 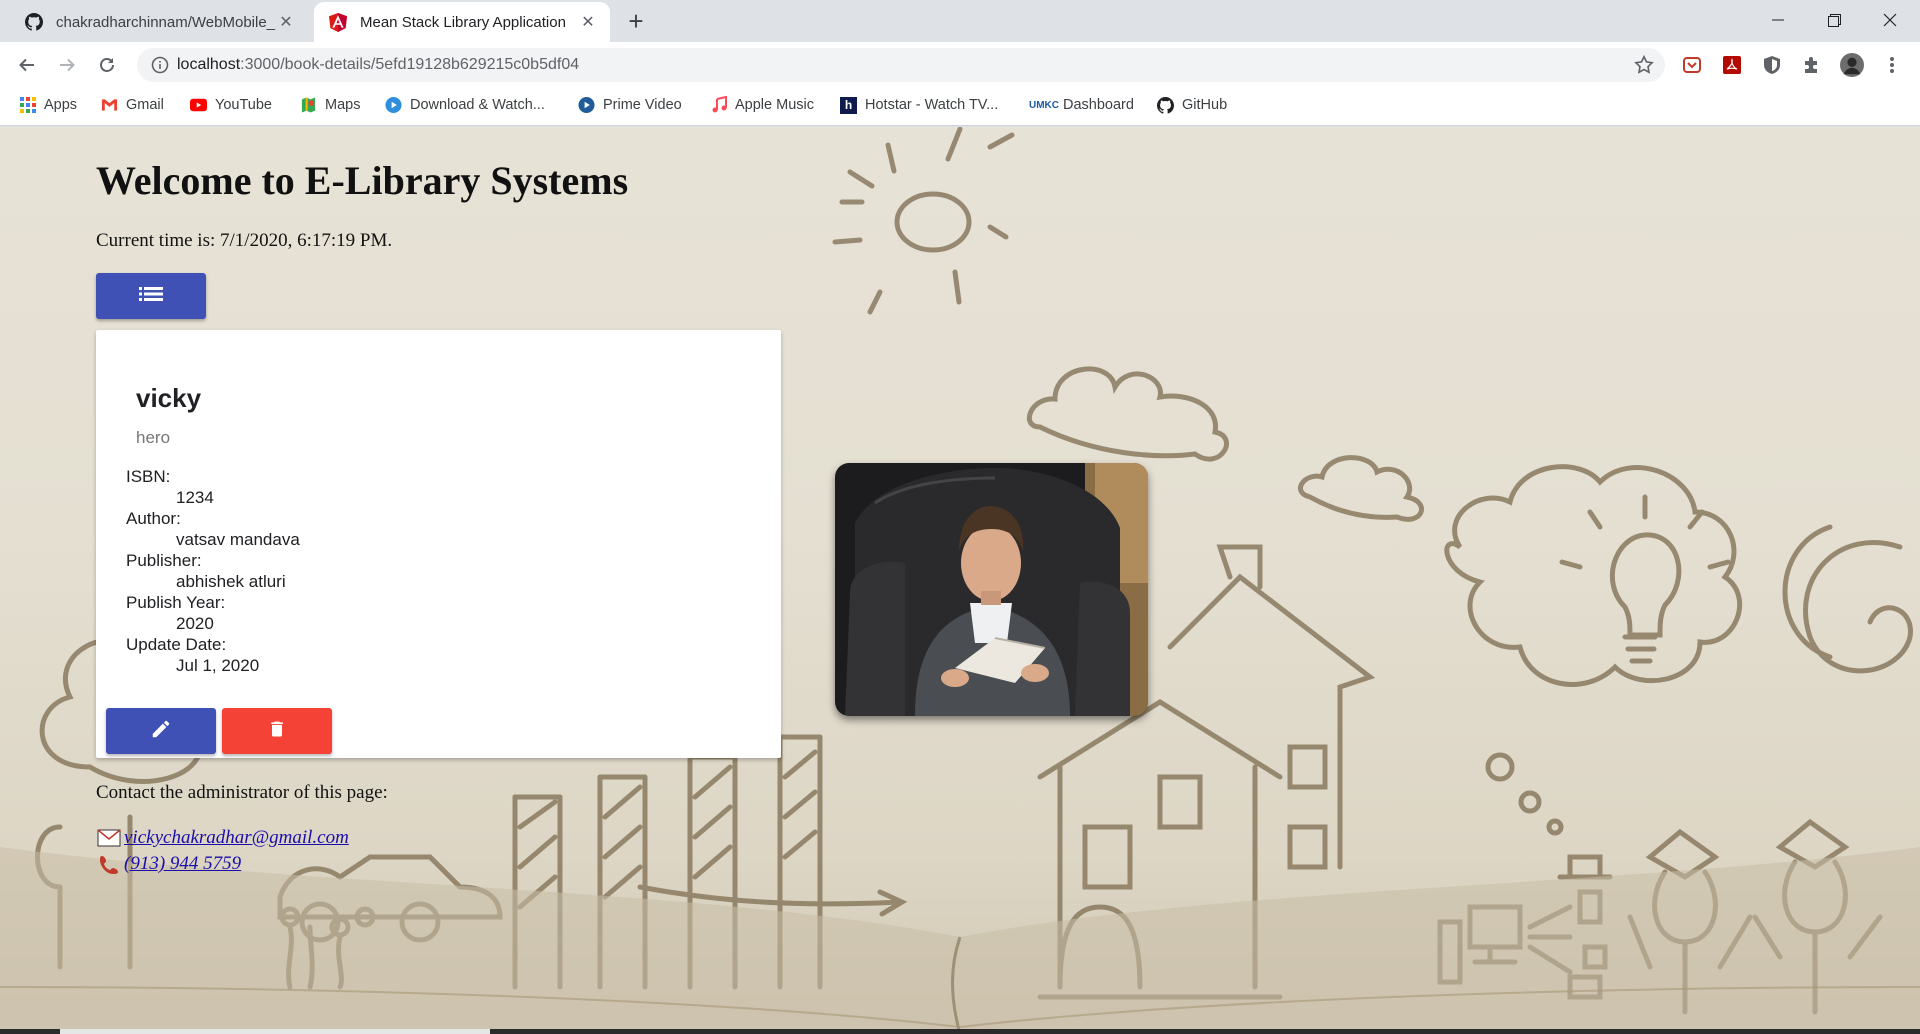 I want to click on site-info-icon, so click(x=160, y=65).